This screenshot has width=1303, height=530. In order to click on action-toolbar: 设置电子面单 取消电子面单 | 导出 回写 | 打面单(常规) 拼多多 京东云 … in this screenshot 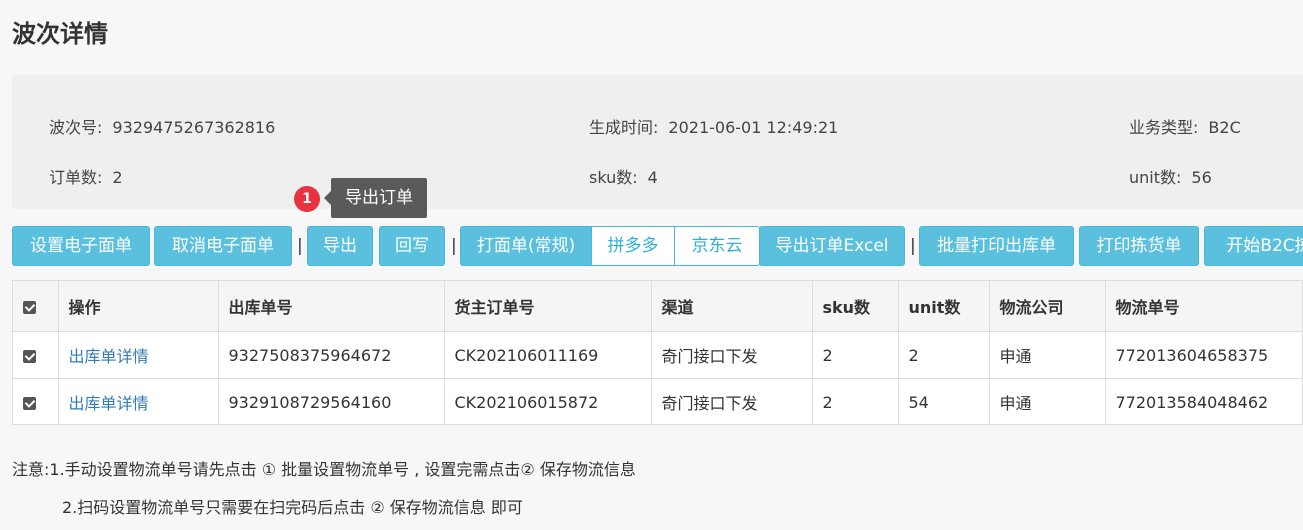, I will do `click(657, 246)`.